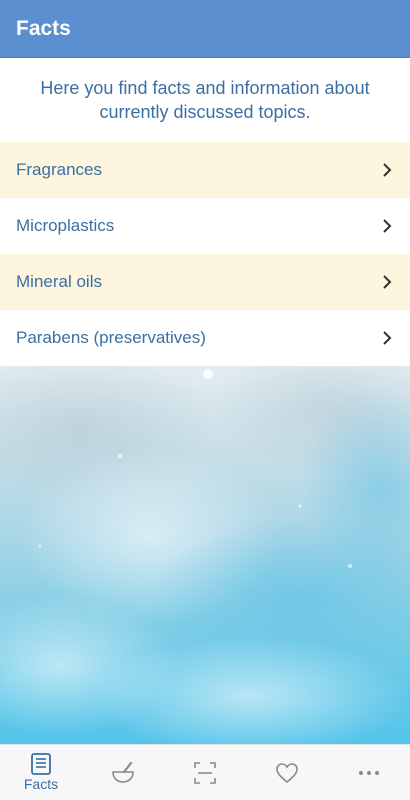 This screenshot has height=800, width=410. Describe the element at coordinates (41, 764) in the screenshot. I see `facts-icon` at that location.